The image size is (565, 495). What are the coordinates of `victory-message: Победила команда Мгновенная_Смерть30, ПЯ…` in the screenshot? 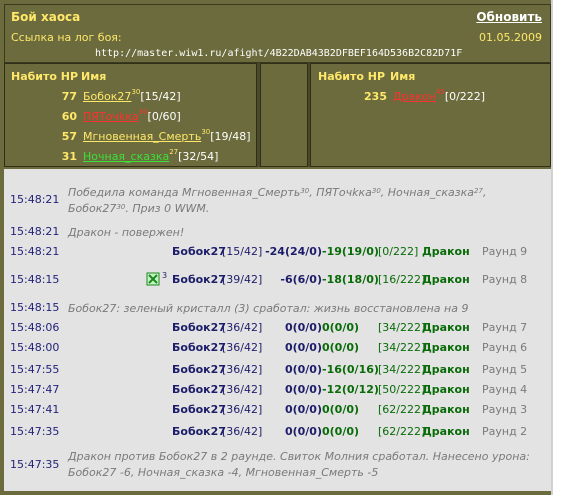 It's located at (277, 201).